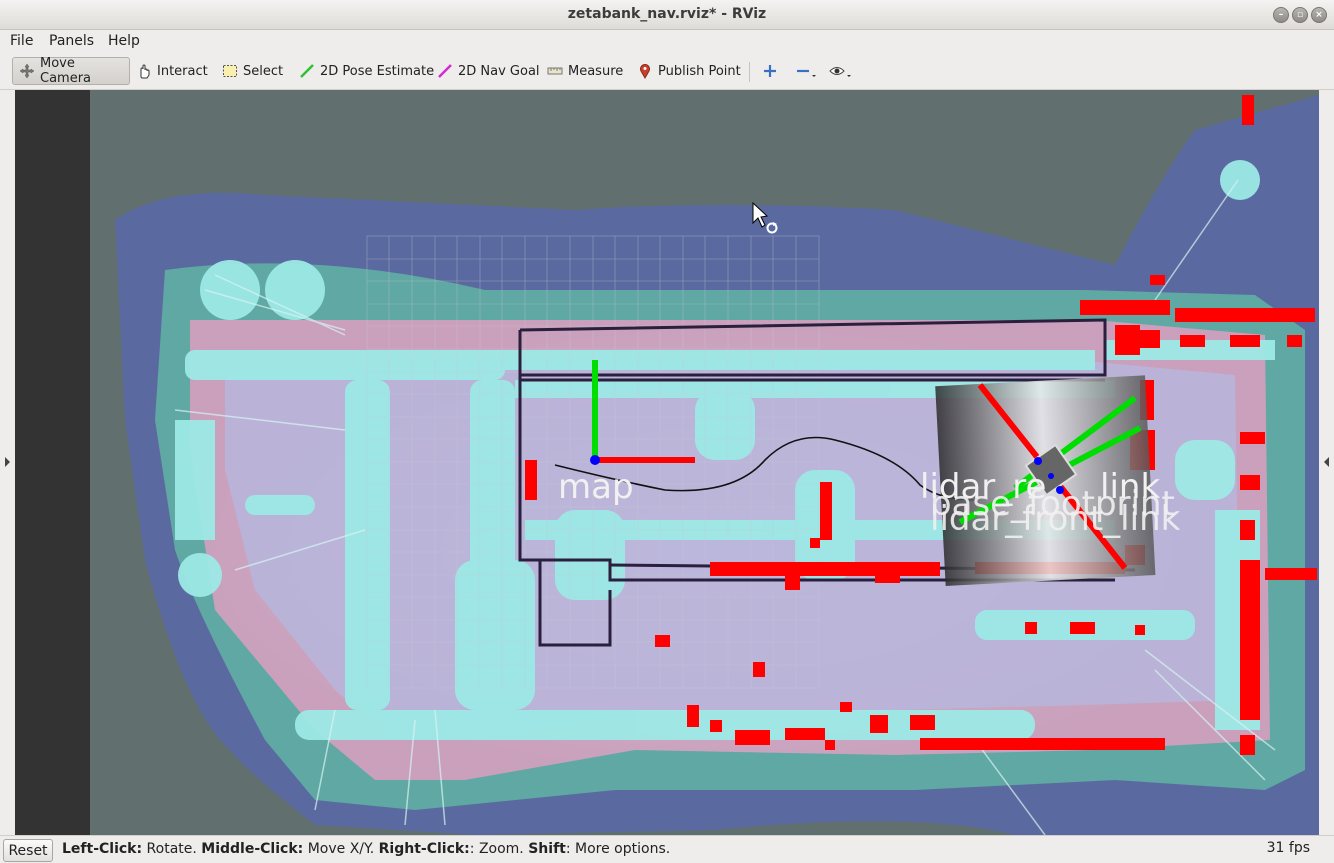  Describe the element at coordinates (445, 71) in the screenshot. I see `magenta-arrow-icon` at that location.